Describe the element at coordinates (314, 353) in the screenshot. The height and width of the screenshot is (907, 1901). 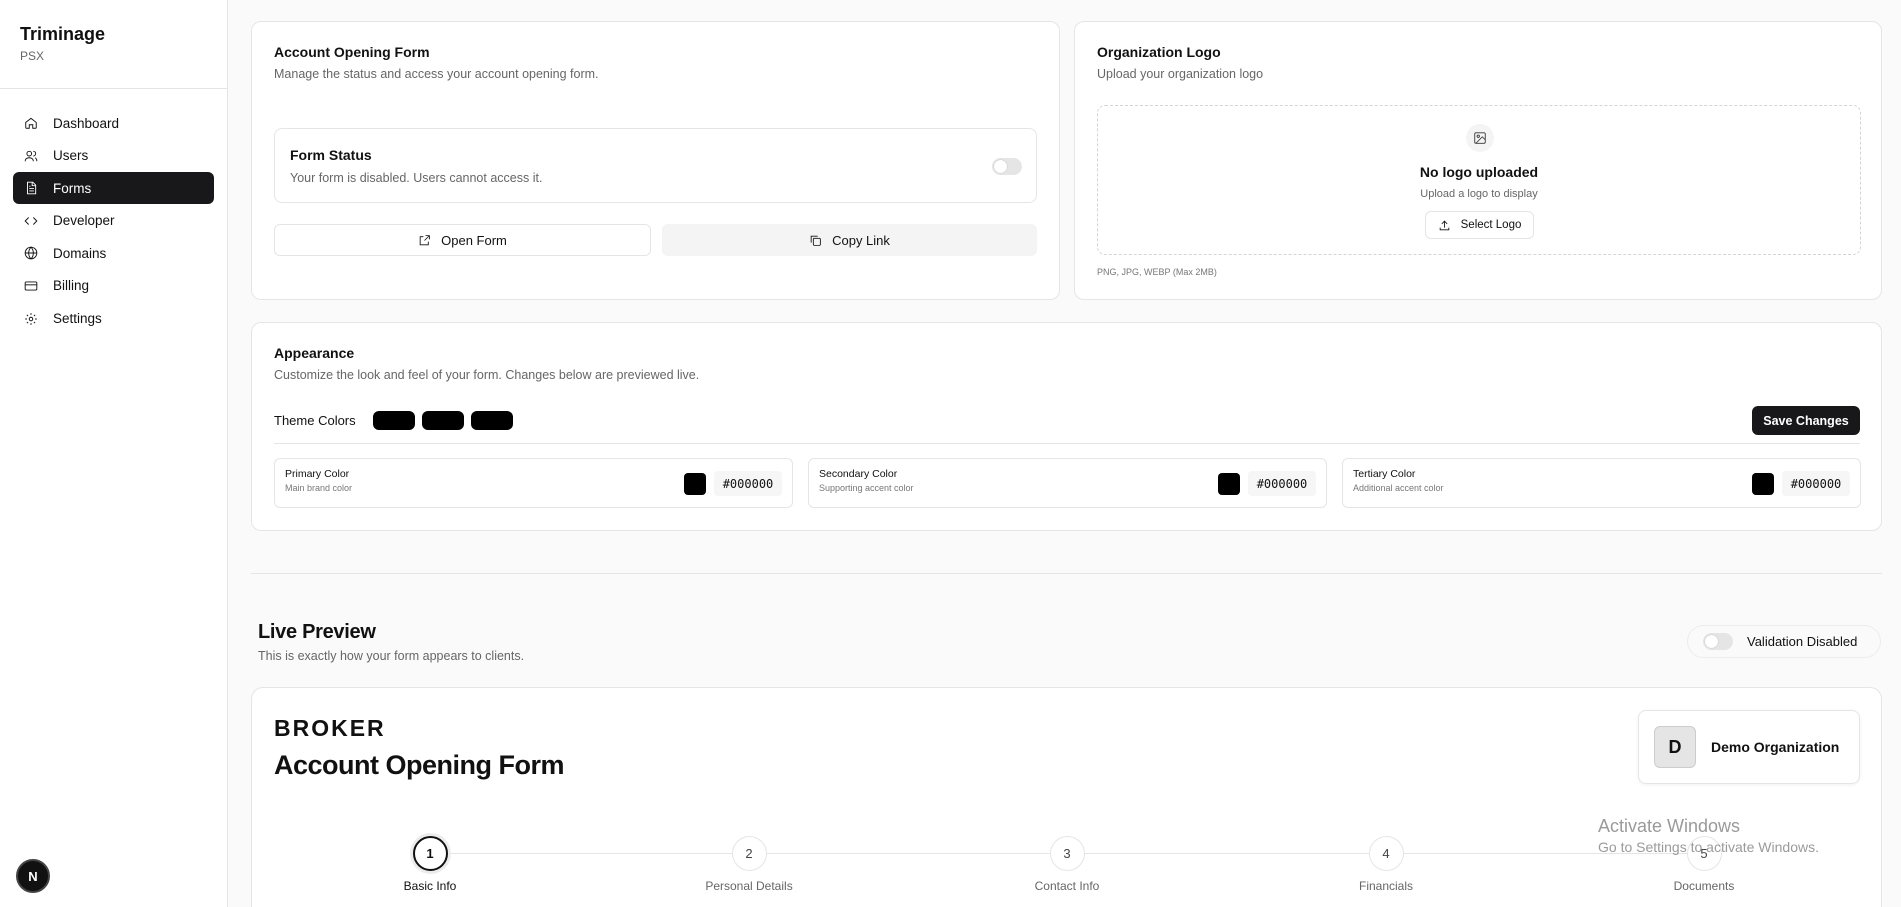
I see `card-title: Appearance` at that location.